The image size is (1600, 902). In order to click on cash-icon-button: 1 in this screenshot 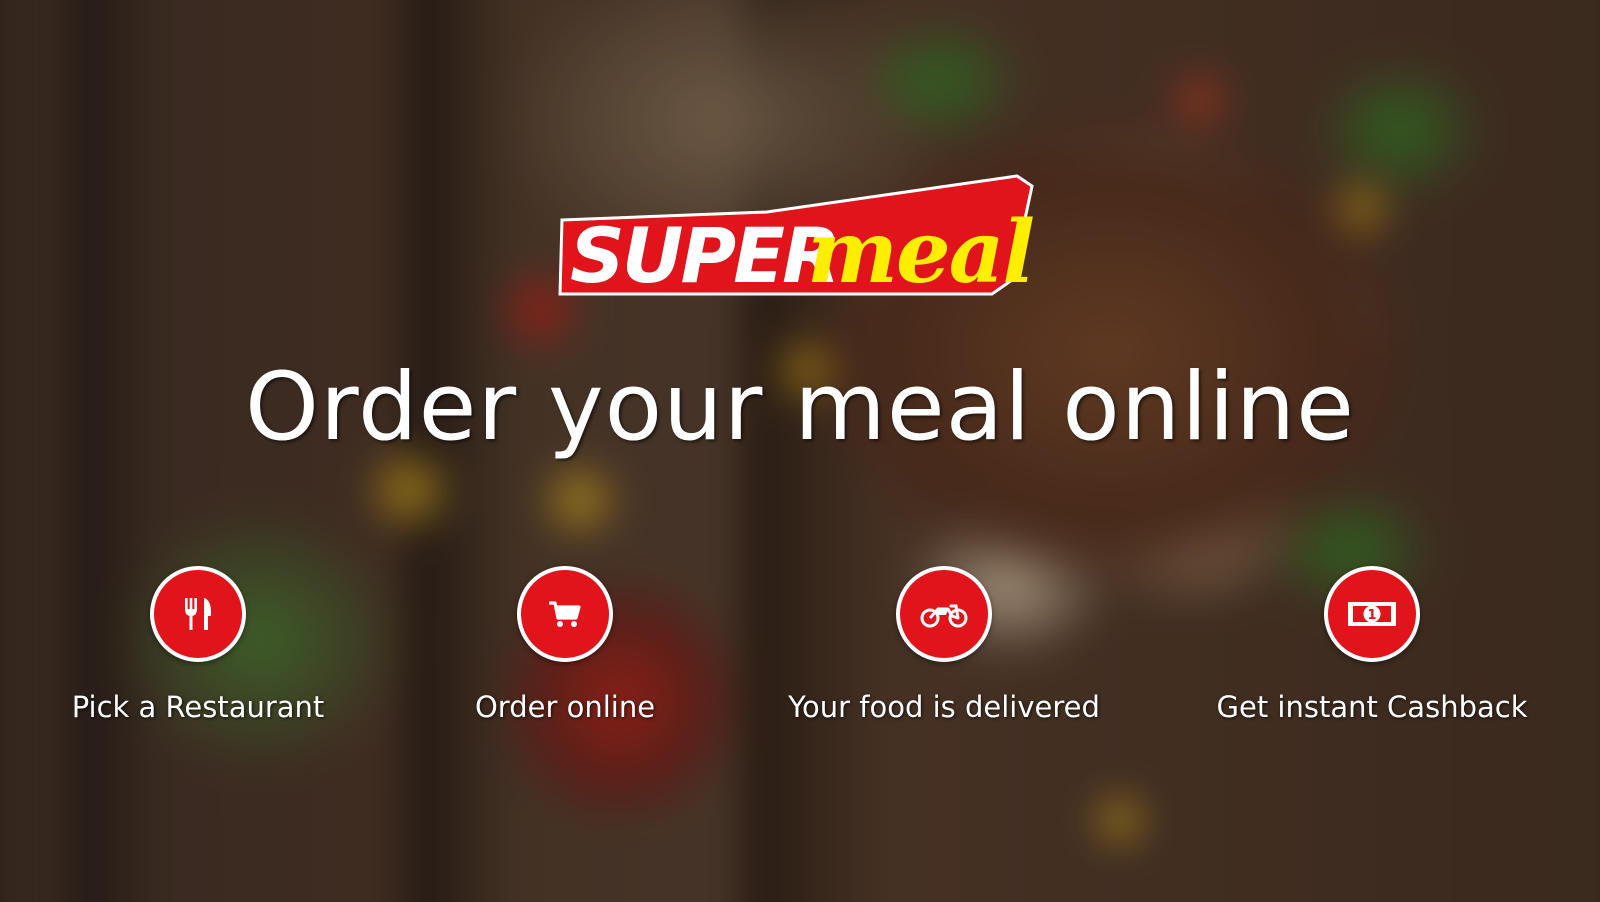, I will do `click(1372, 614)`.